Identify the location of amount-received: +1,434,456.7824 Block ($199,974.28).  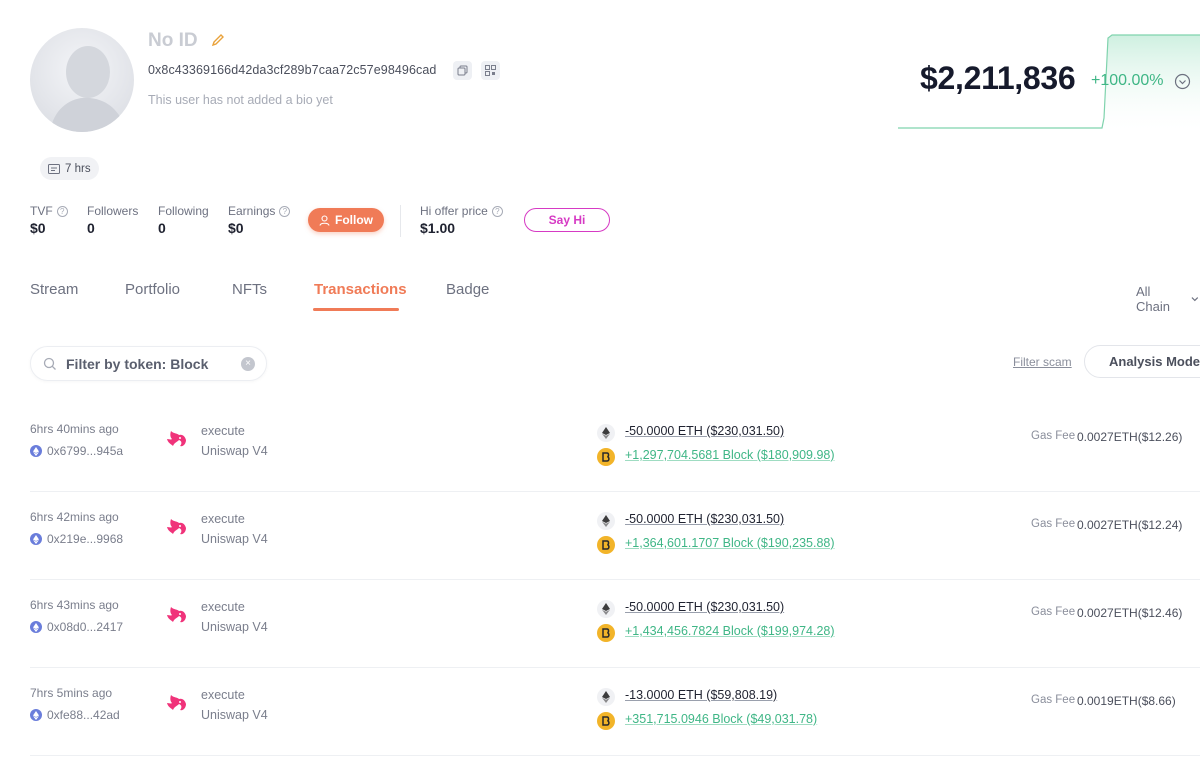
(730, 631).